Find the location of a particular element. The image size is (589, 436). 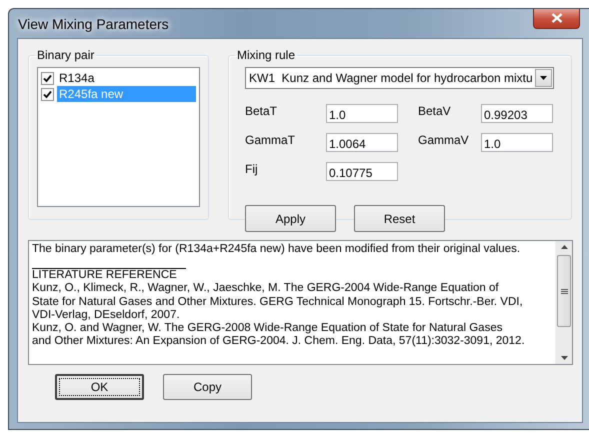

reference-text: VDI-Verlag, DEseldorf, 2007. is located at coordinates (106, 315).